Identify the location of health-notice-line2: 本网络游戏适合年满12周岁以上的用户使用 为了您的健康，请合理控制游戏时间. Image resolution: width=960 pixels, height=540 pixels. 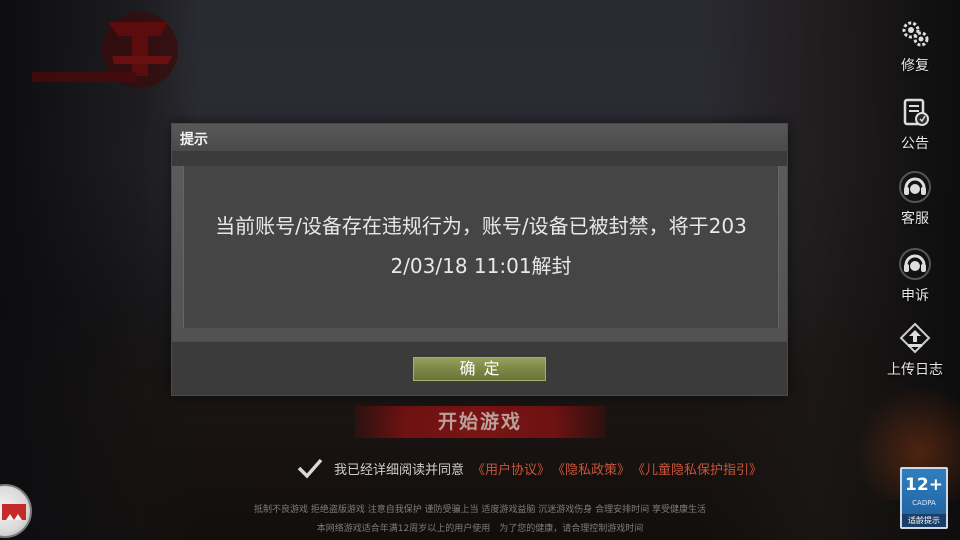
(480, 529).